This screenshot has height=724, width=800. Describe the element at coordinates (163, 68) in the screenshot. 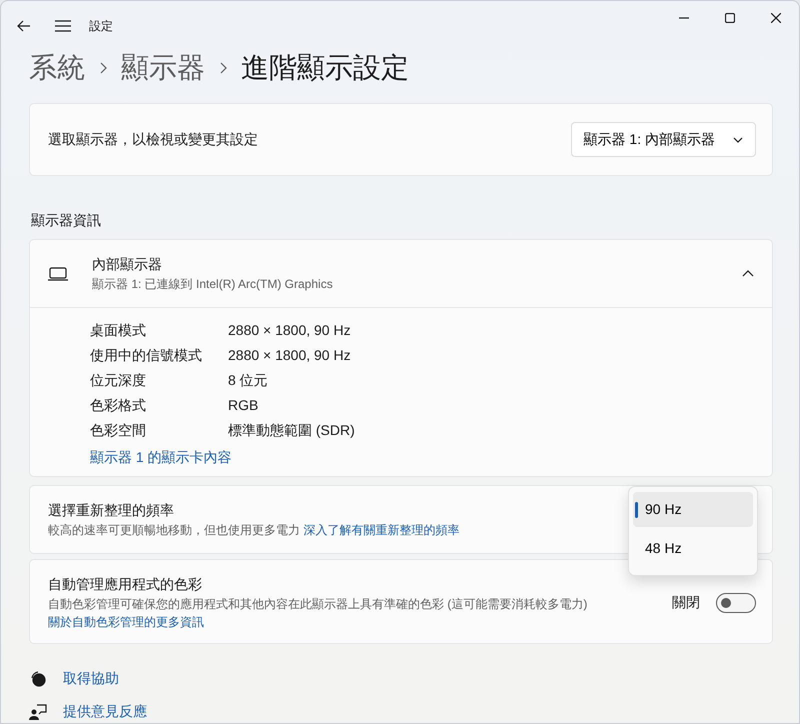

I see `breadcrumb-link: 顯示器` at that location.